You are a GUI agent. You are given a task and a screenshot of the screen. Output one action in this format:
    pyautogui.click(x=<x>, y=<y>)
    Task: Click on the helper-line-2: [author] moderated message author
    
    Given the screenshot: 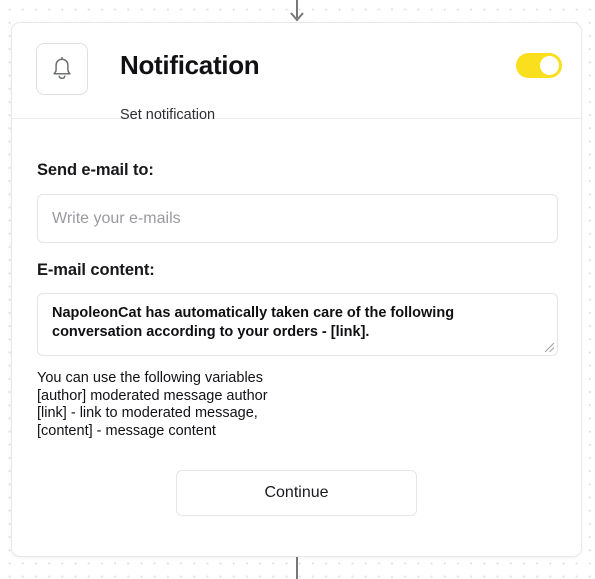 What is the action you would take?
    pyautogui.click(x=152, y=395)
    